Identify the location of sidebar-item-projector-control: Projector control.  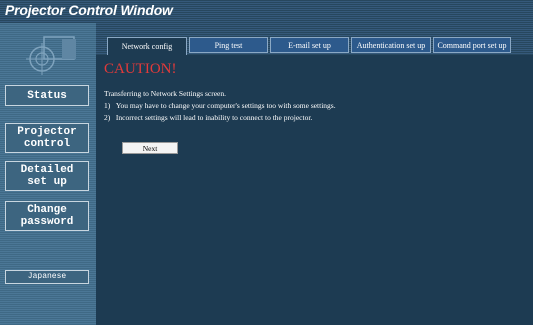
(47, 138).